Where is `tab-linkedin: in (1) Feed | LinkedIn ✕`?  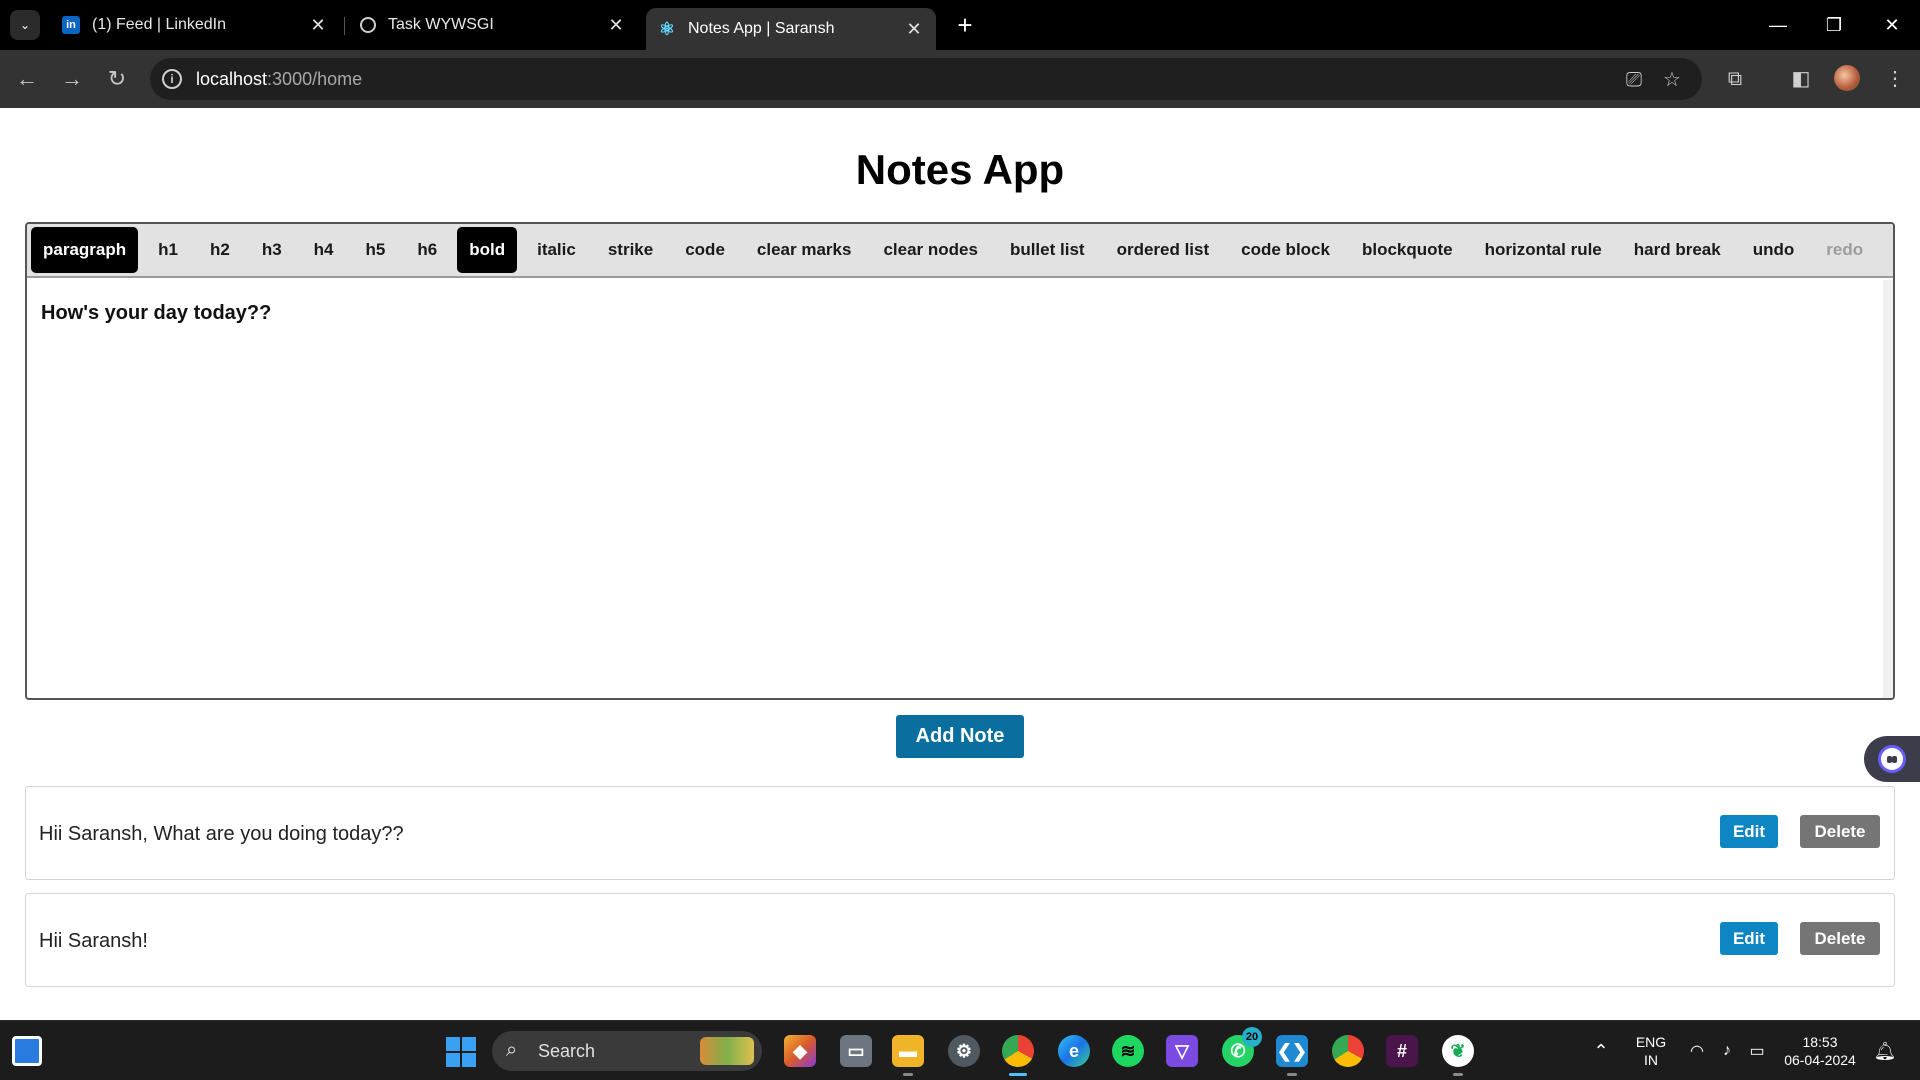
tab-linkedin: in (1) Feed | LinkedIn ✕ is located at coordinates (195, 25).